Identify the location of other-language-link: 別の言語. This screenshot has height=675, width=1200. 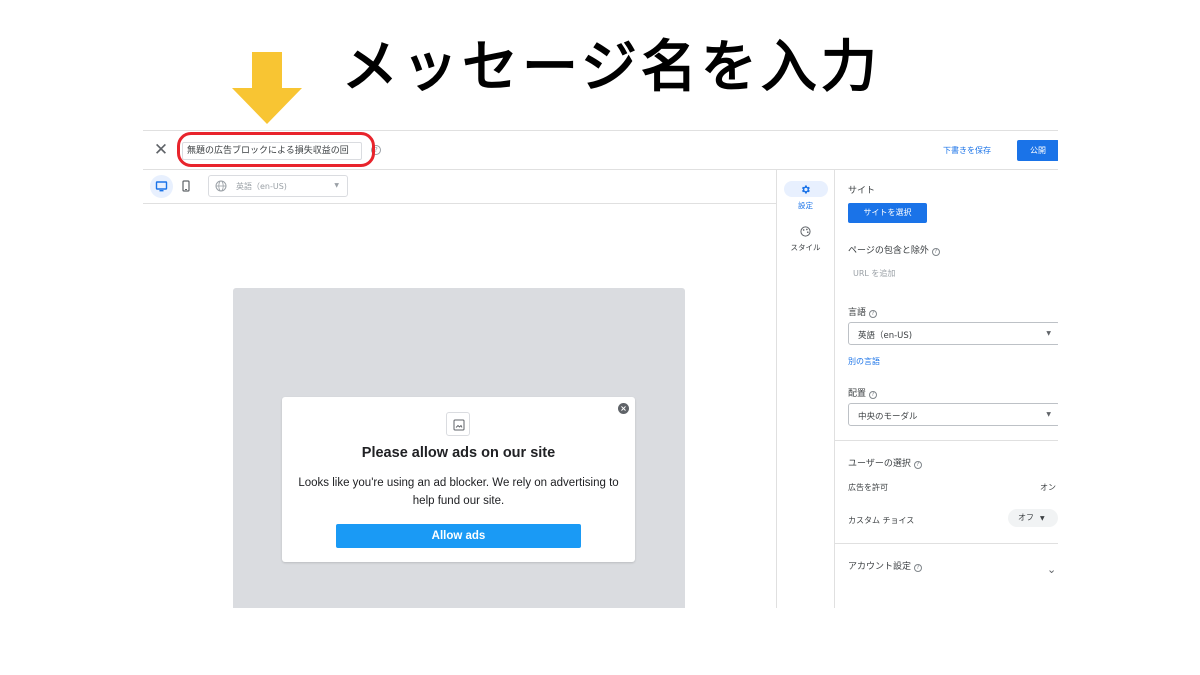
(864, 361).